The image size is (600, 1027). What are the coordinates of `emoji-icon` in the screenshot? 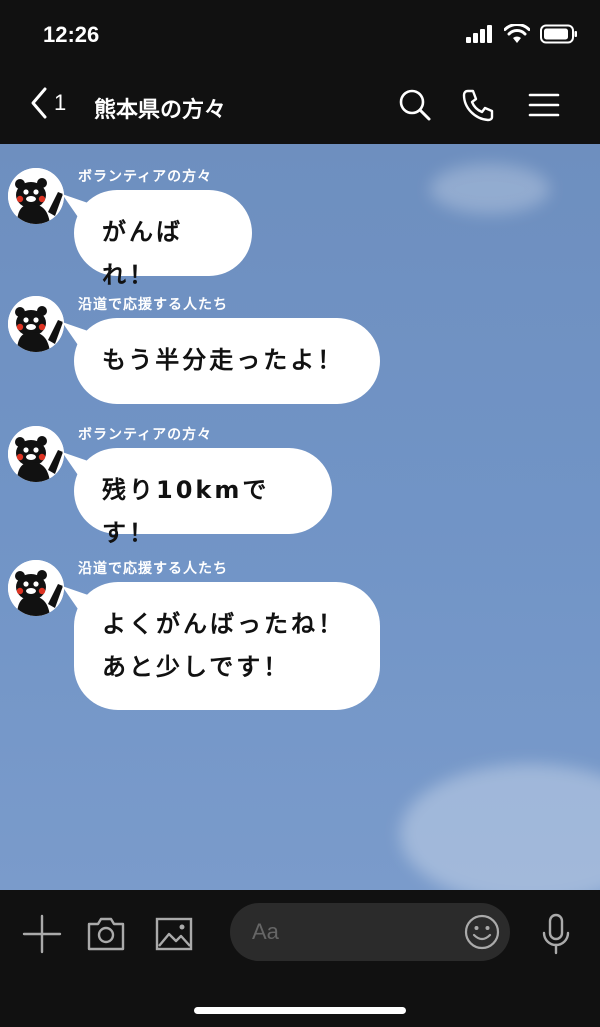 It's located at (482, 932).